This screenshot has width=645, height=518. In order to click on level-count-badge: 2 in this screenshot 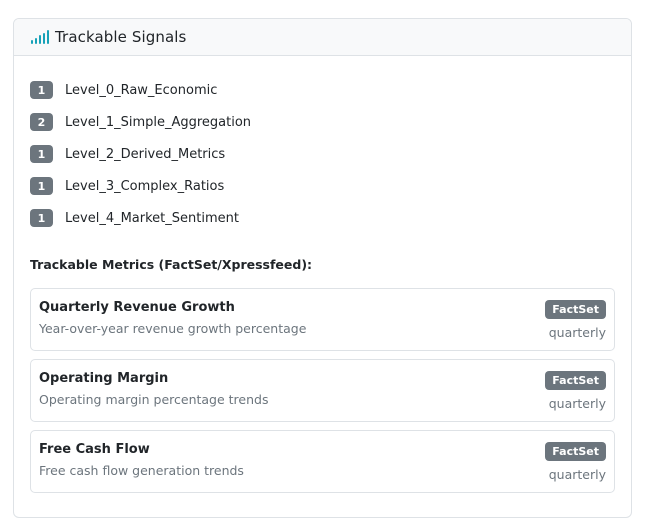, I will do `click(41, 122)`.